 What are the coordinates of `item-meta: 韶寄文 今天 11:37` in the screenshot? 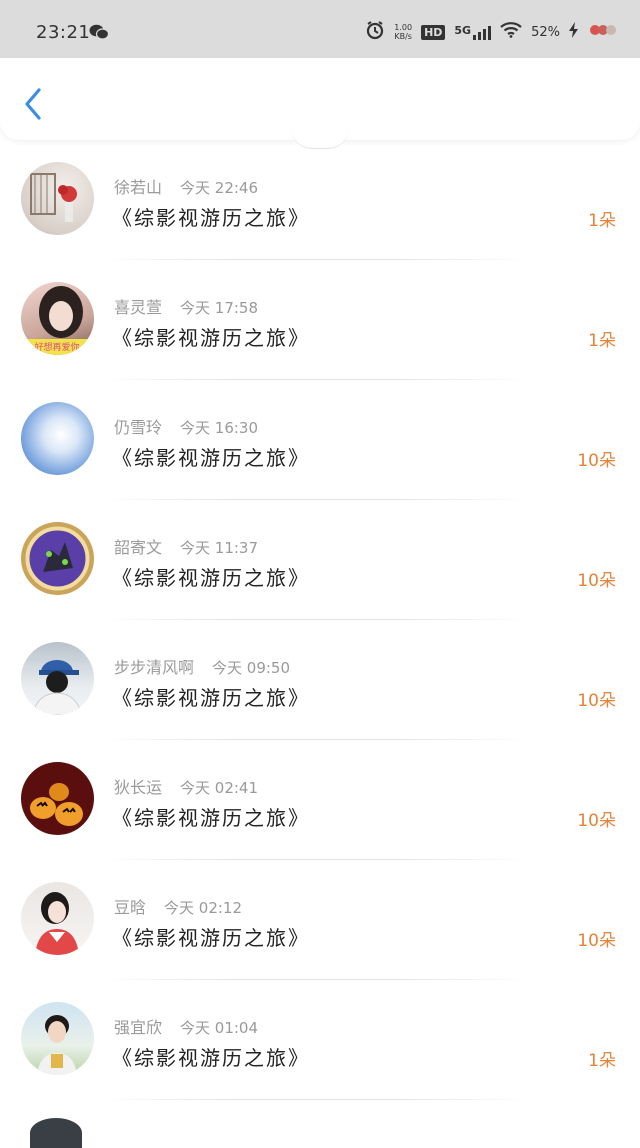 It's located at (186, 546).